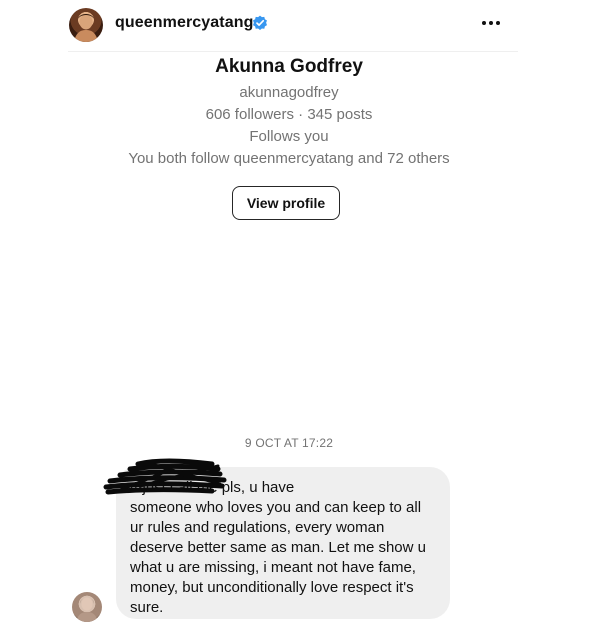 The height and width of the screenshot is (626, 600). I want to click on profile-stats: 606 followers · 345 posts, so click(289, 114).